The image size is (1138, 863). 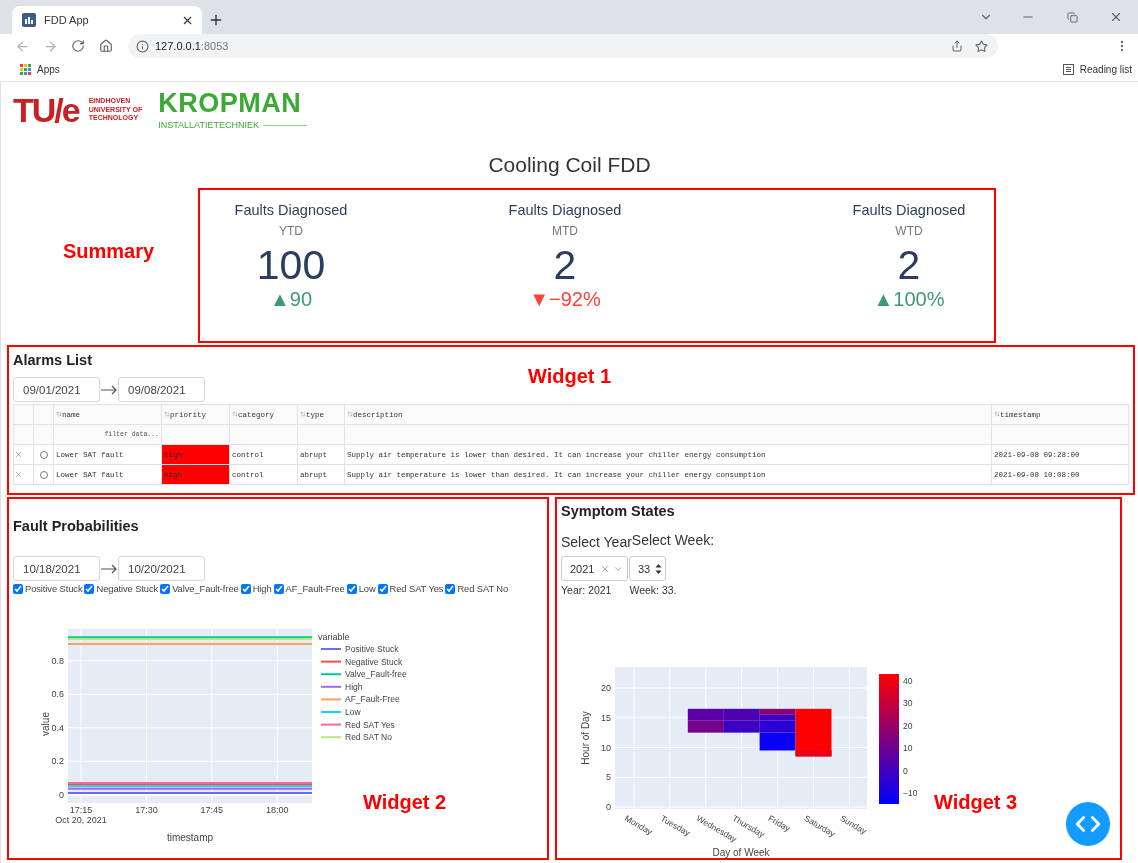 I want to click on checkbox-option: Valve_Fault-free, so click(x=199, y=588).